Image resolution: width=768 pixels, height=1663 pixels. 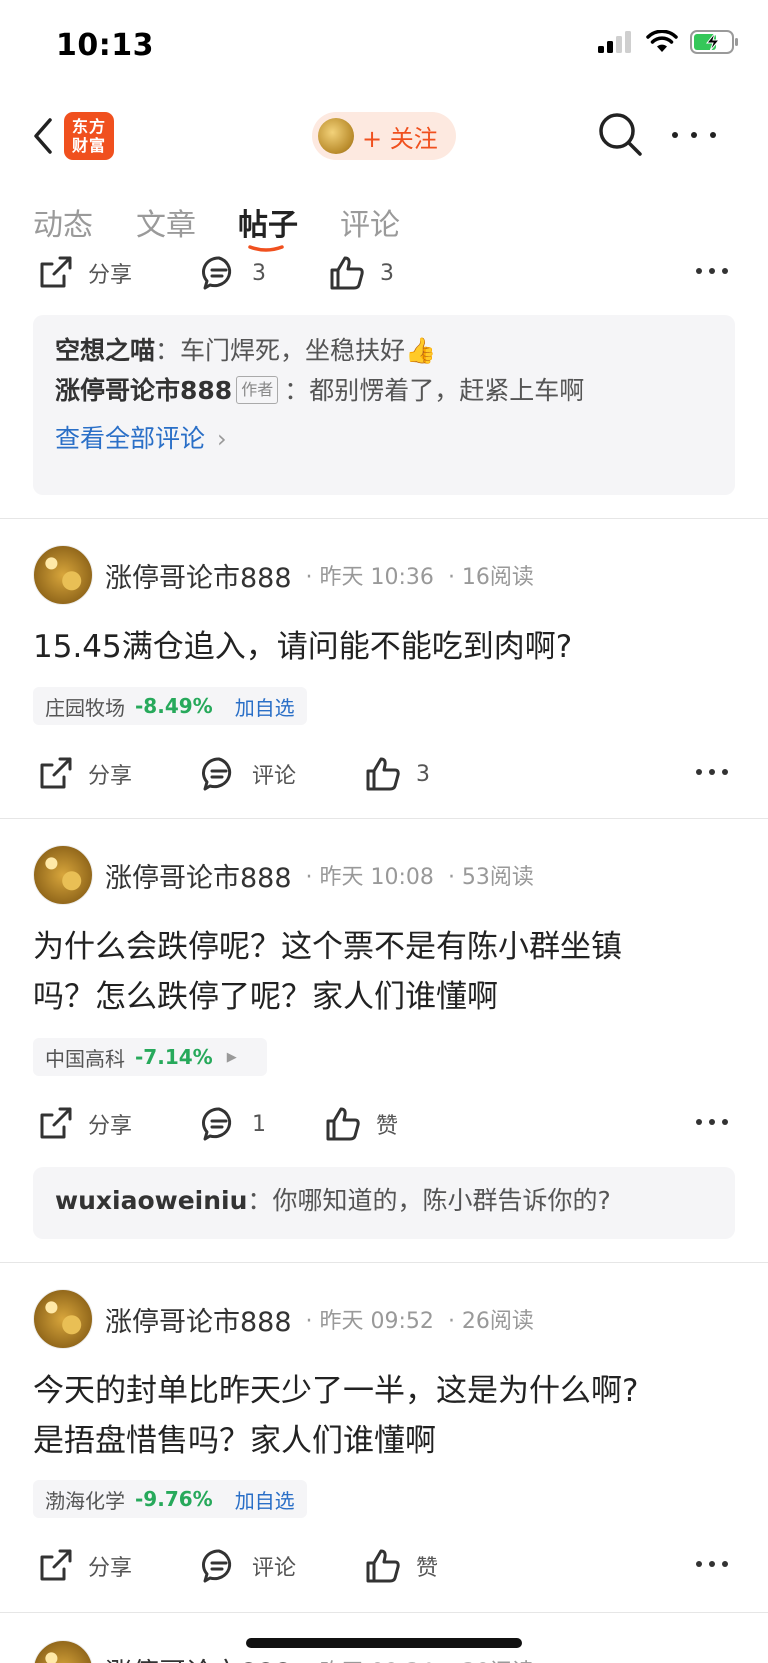 I want to click on comment-text: 车门焊死，坐稳扶好👍, so click(x=308, y=350).